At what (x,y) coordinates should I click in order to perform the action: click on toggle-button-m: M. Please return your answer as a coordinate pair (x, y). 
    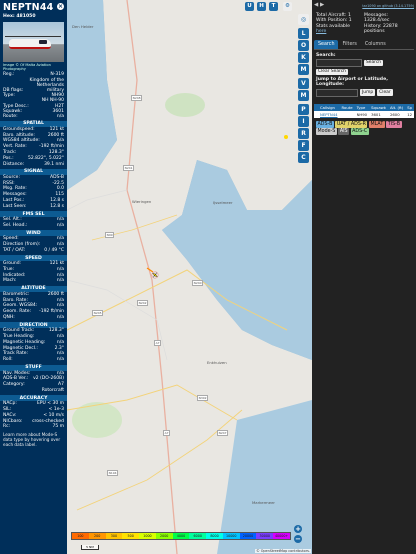
    Looking at the image, I should click on (303, 69).